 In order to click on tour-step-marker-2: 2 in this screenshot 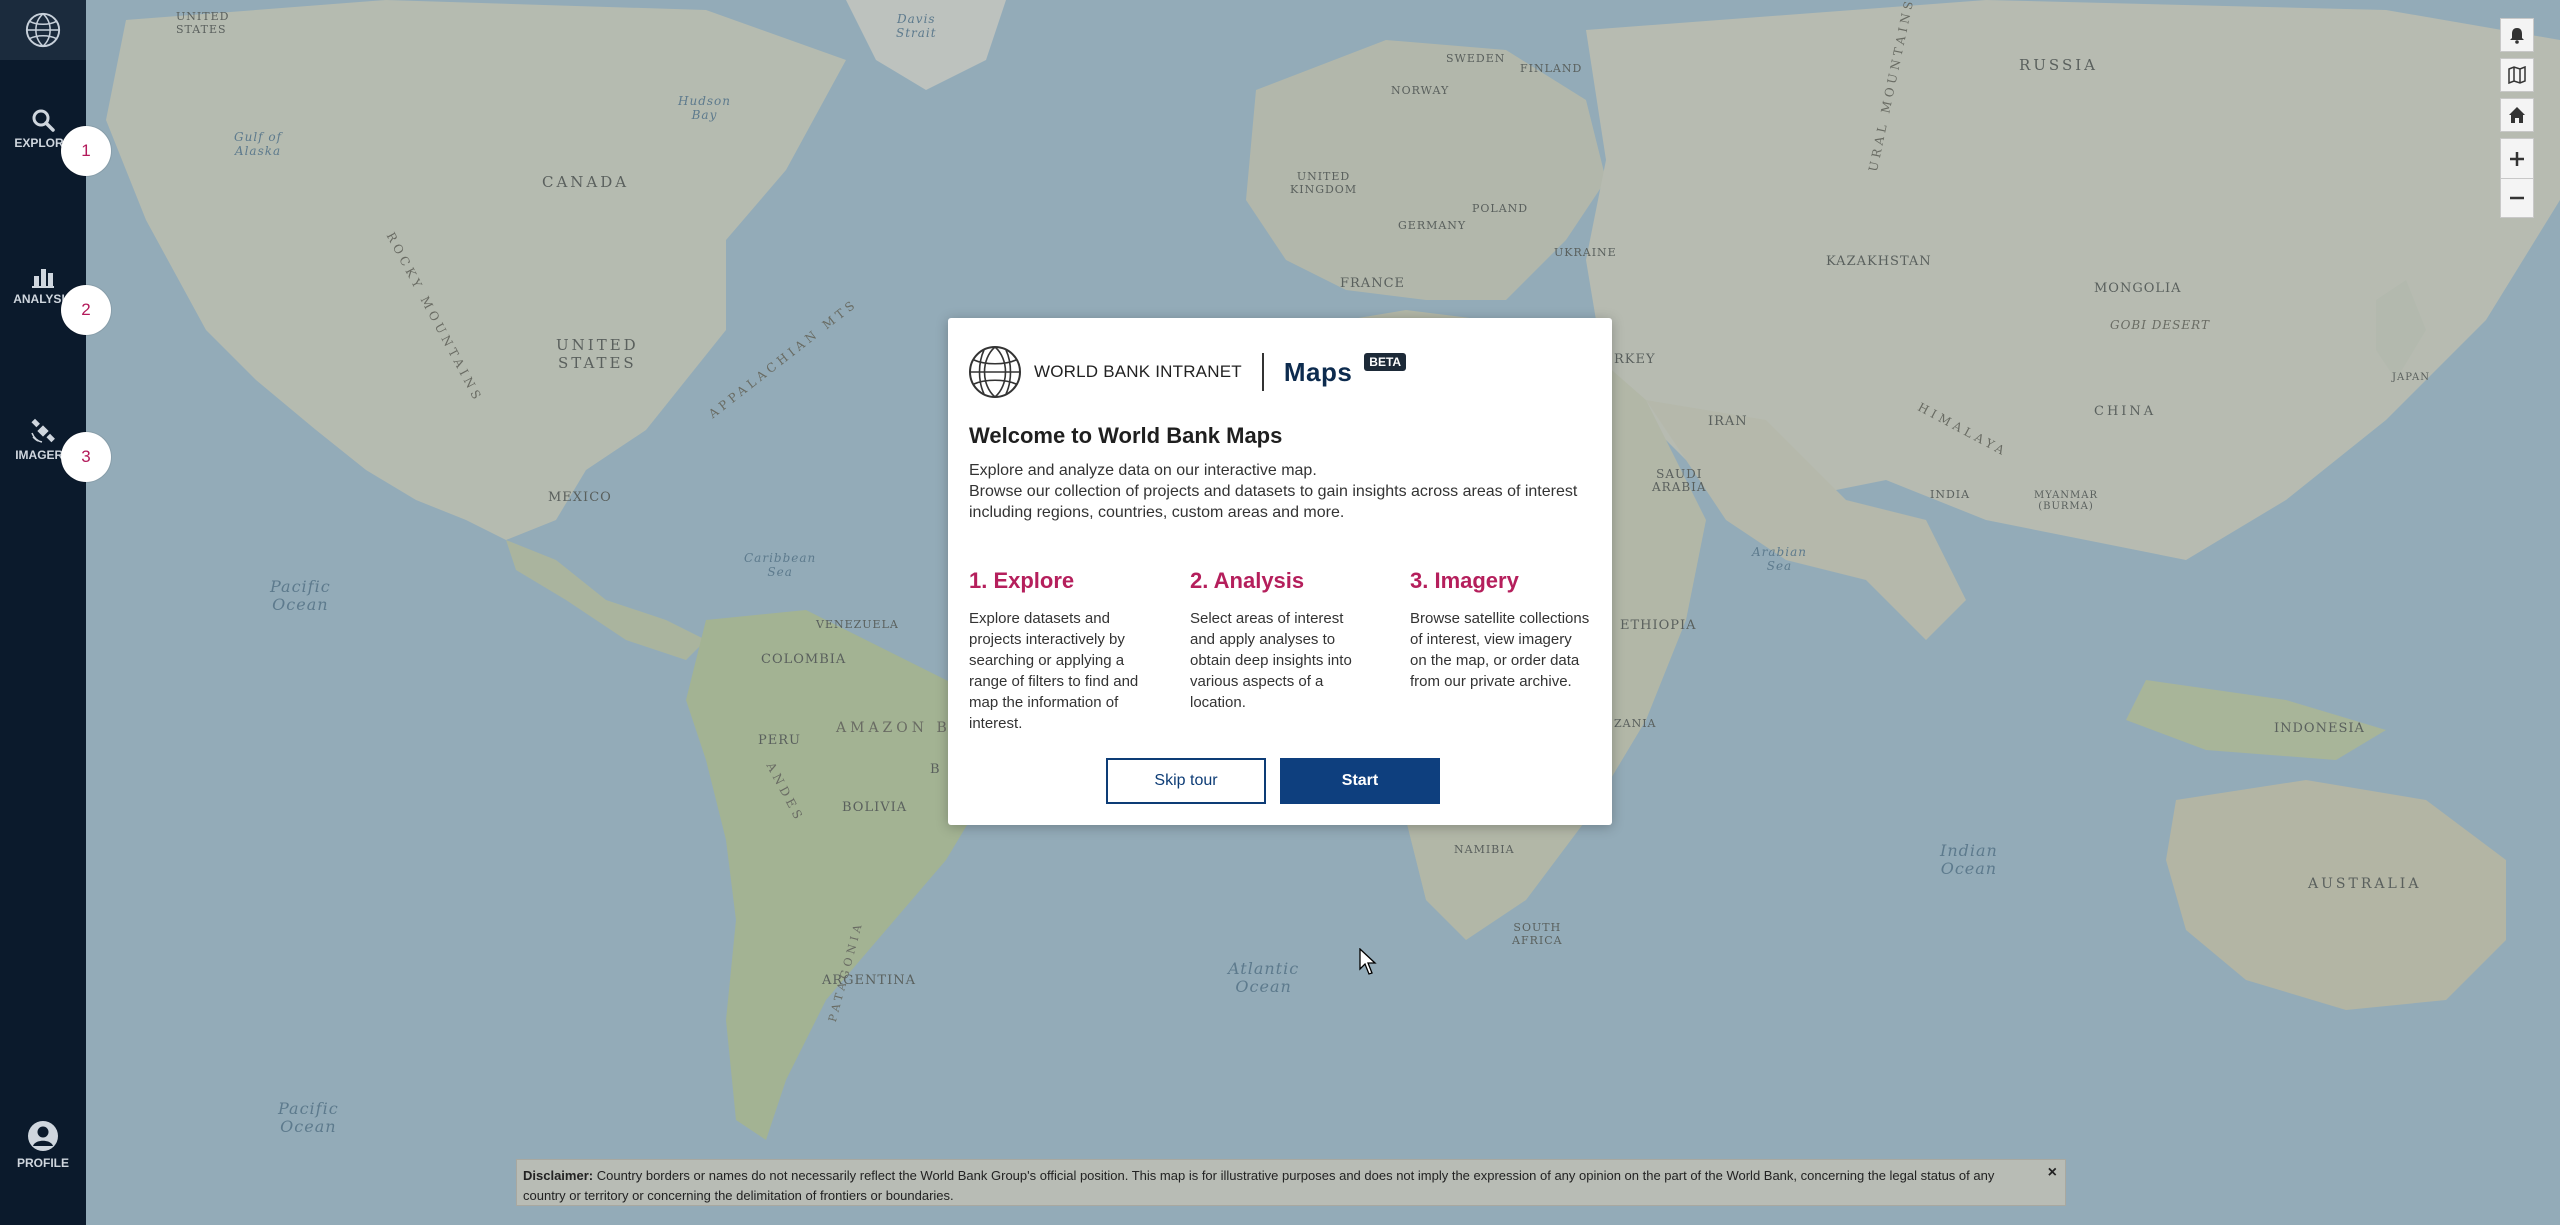, I will do `click(86, 310)`.